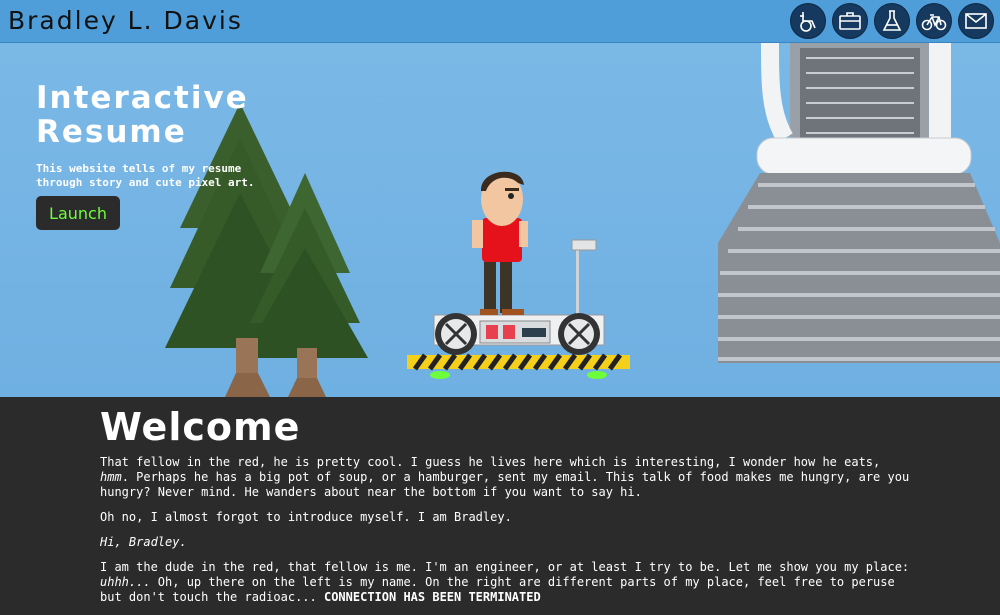 The width and height of the screenshot is (1000, 615). I want to click on p4-strong: CONNECTION HAS BEEN TERMINATED, so click(432, 597).